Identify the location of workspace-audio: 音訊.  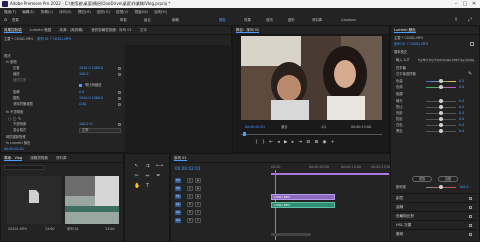
(269, 20).